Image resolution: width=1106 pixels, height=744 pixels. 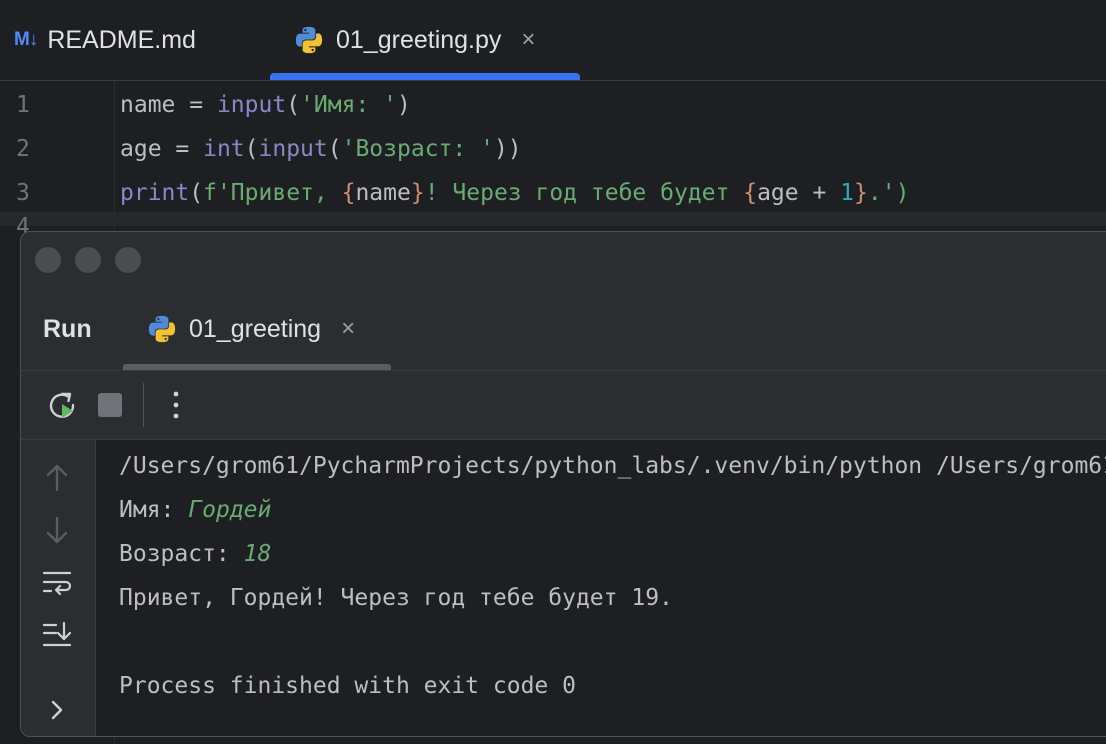 What do you see at coordinates (48, 260) in the screenshot?
I see `window-close-button` at bounding box center [48, 260].